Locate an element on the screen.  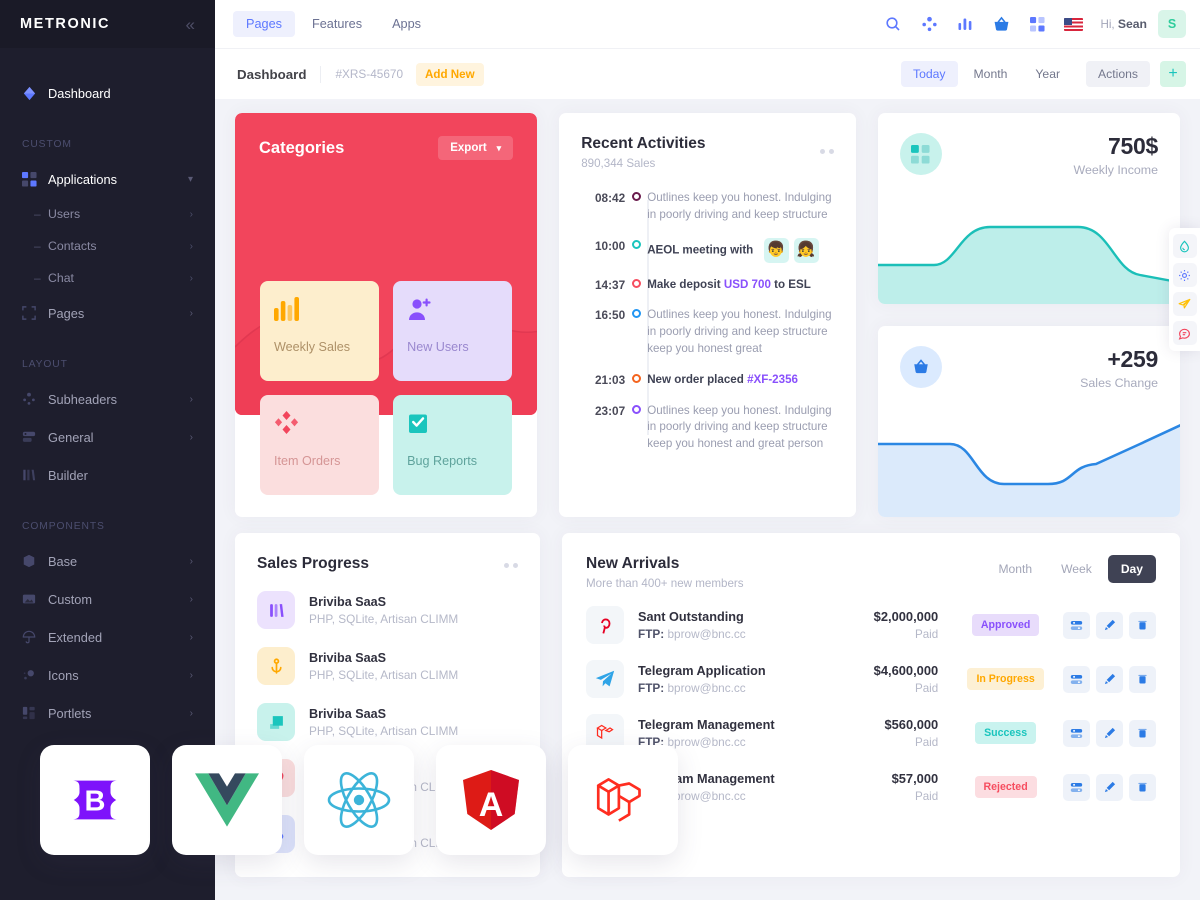
sidebar-item-chat: – Chat › is located at coordinates (107, 278).